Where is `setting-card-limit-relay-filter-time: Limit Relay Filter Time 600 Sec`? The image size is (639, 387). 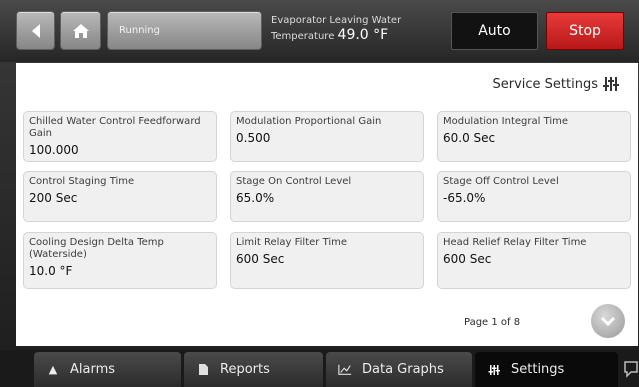
setting-card-limit-relay-filter-time: Limit Relay Filter Time 600 Sec is located at coordinates (327, 260).